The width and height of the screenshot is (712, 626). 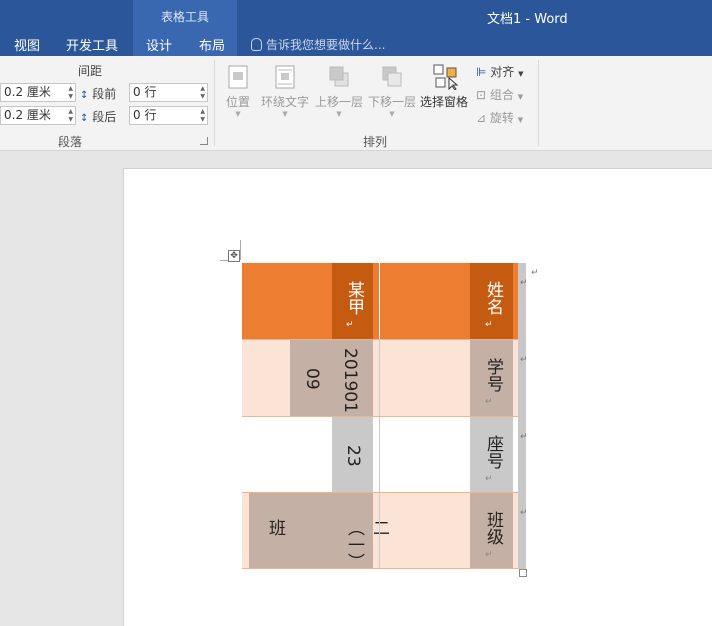 I want to click on group-button: ⊡ 组合 ▼, so click(x=499, y=94).